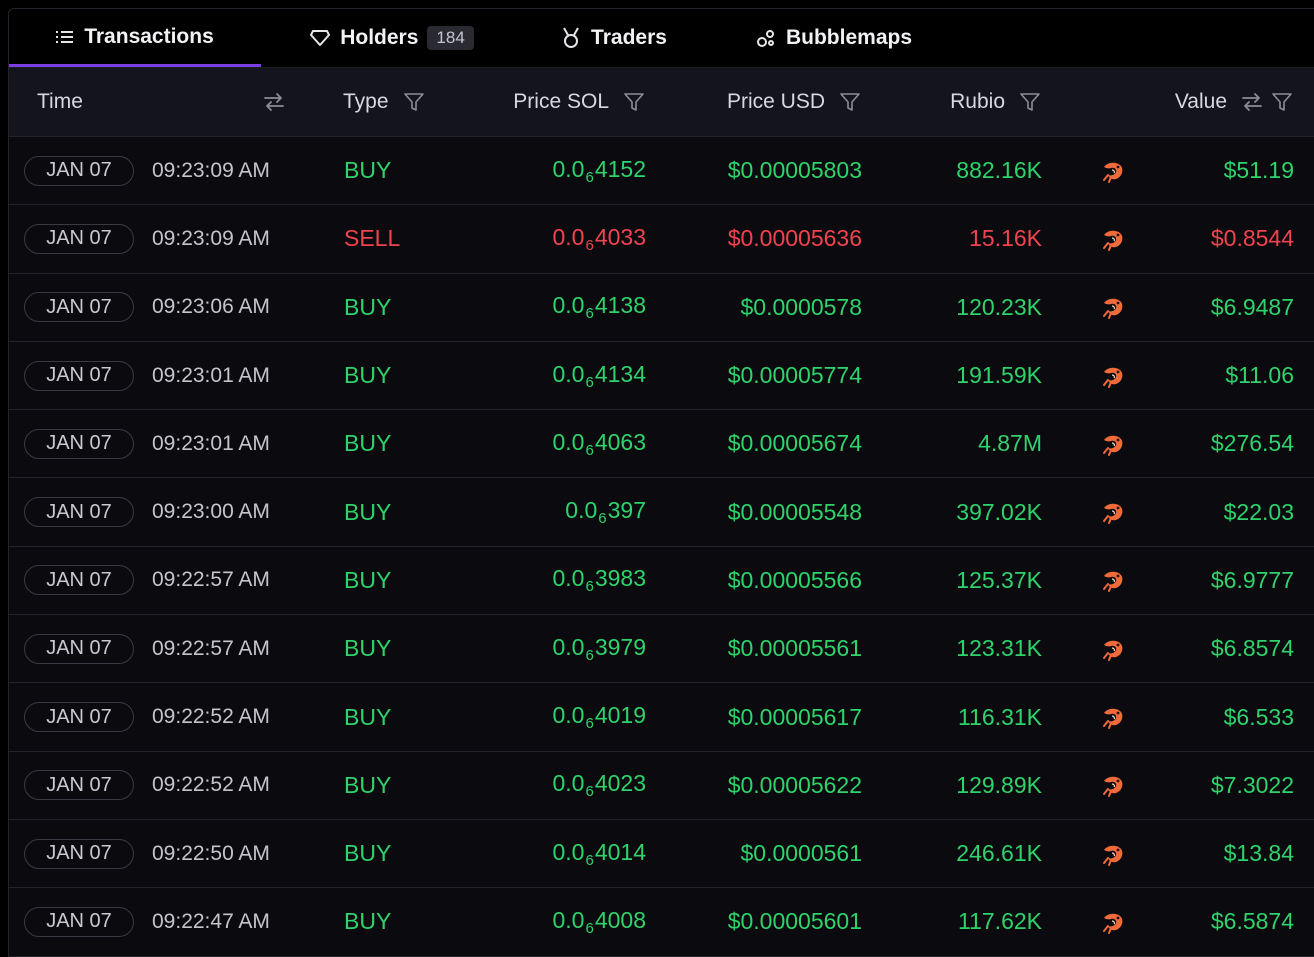 The image size is (1314, 957). Describe the element at coordinates (801, 853) in the screenshot. I see `row-price-usd-text: $0.0000561` at that location.